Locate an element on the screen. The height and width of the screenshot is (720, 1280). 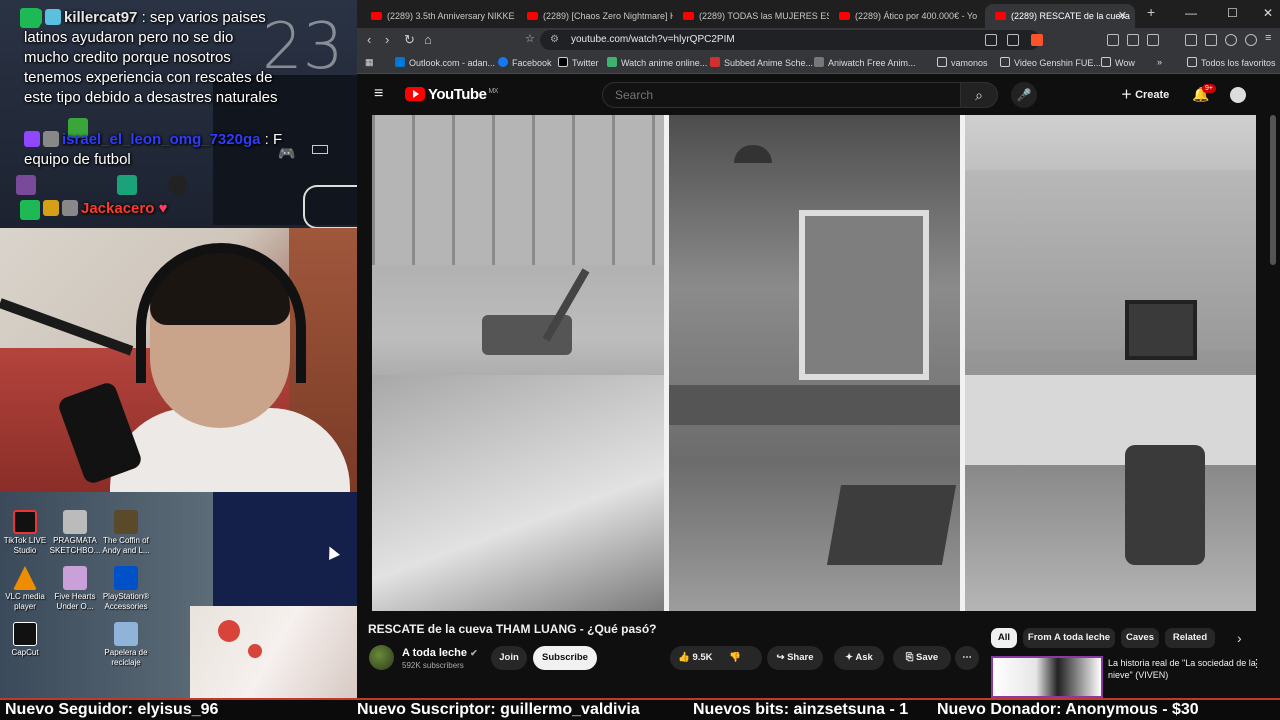
more-bookmarks-icon: » is located at coordinates (1159, 62).